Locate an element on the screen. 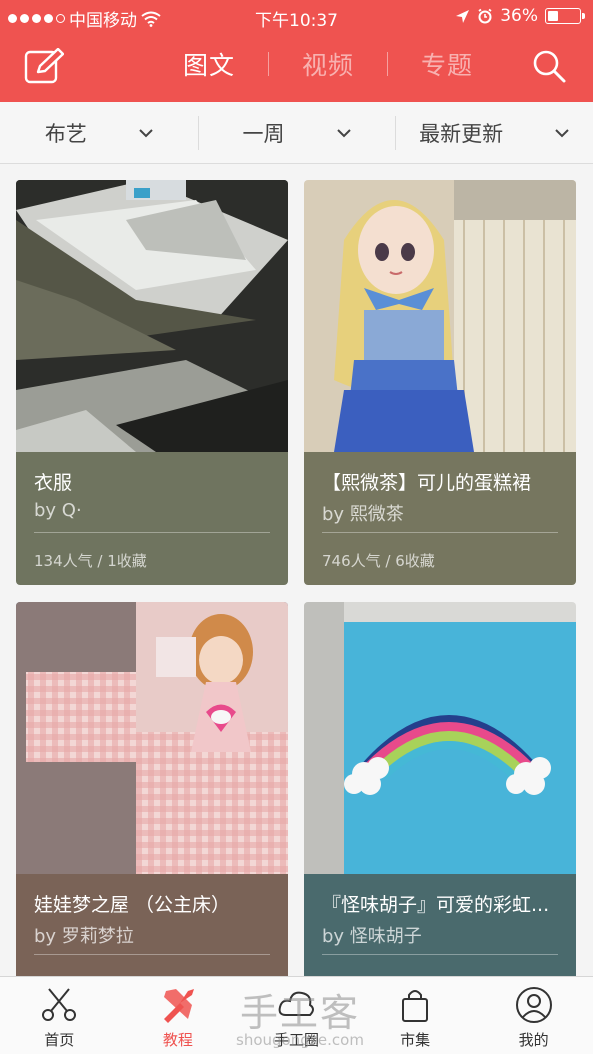  card-author: by Q· is located at coordinates (58, 510).